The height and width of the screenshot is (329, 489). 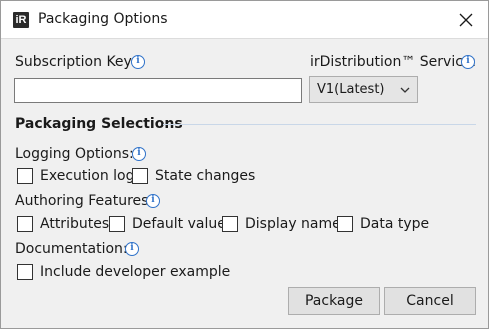 What do you see at coordinates (75, 224) in the screenshot?
I see `attributes-label: Attributes` at bounding box center [75, 224].